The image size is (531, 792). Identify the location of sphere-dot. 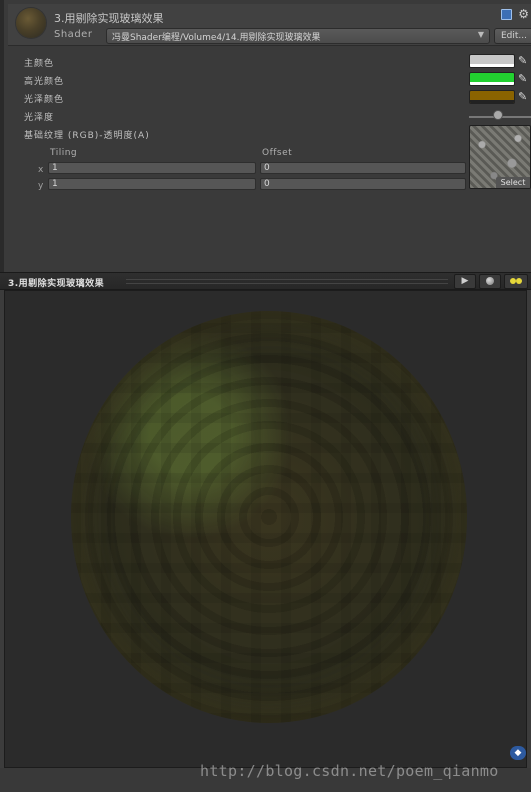
(490, 280).